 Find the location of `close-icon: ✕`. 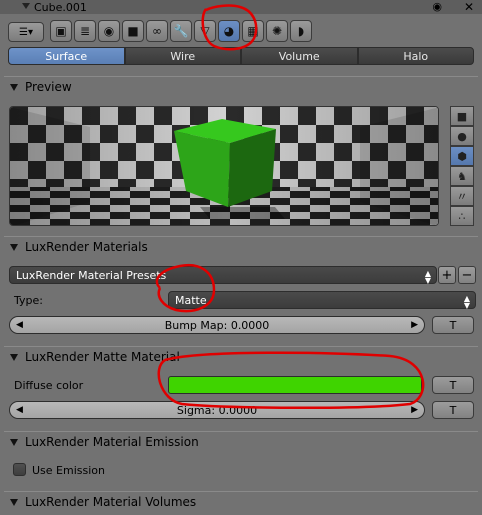

close-icon: ✕ is located at coordinates (469, 7).